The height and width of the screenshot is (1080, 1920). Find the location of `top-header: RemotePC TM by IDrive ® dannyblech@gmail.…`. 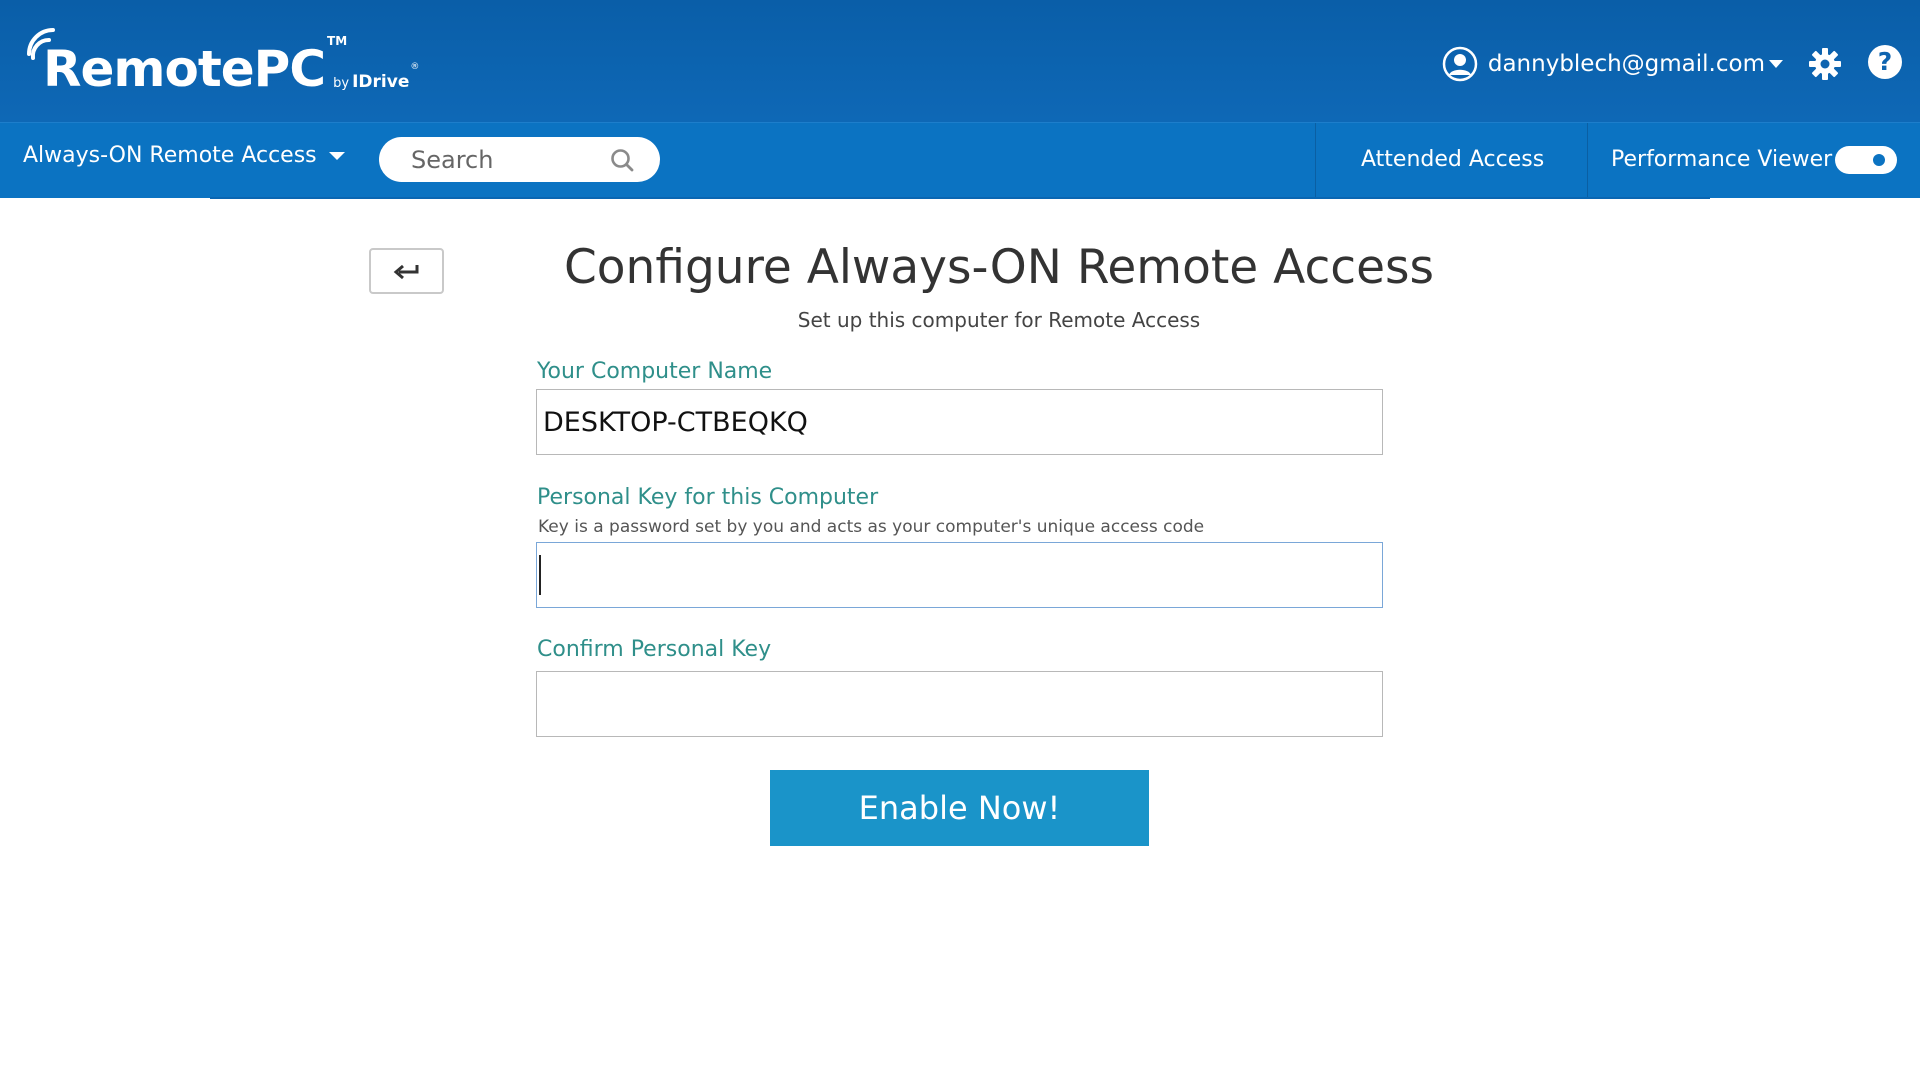

top-header: RemotePC TM by IDrive ® dannyblech@gmail.… is located at coordinates (960, 61).